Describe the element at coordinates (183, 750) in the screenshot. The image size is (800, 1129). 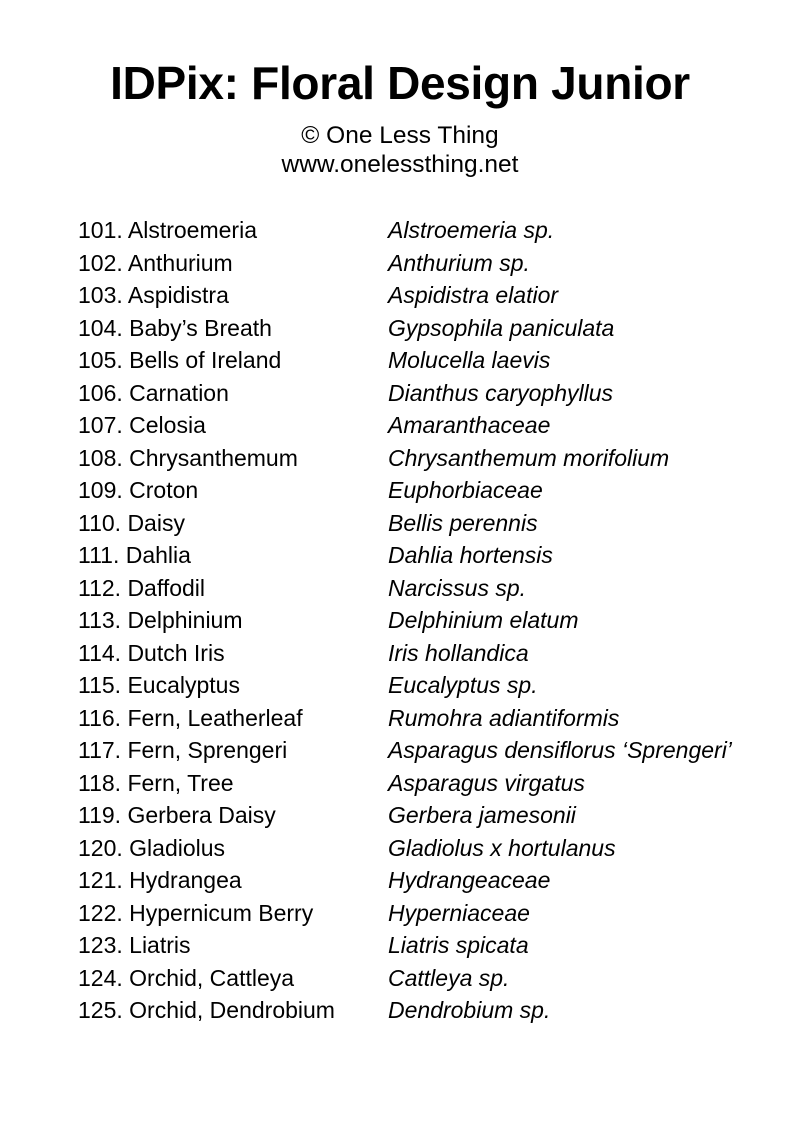
I see `common-name: 117. Fern, Sprengeri` at that location.